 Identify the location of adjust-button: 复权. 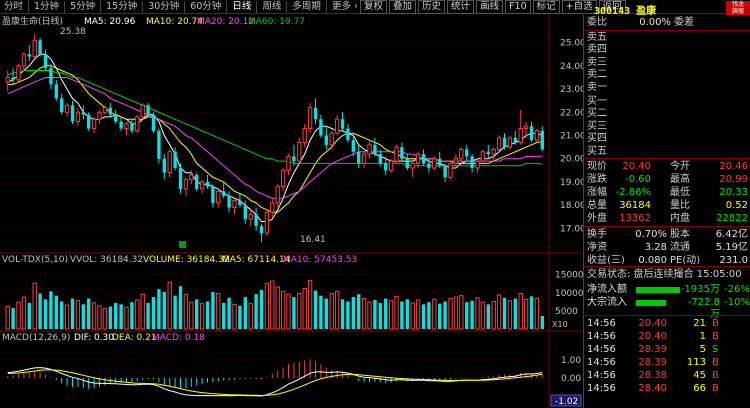
(374, 7).